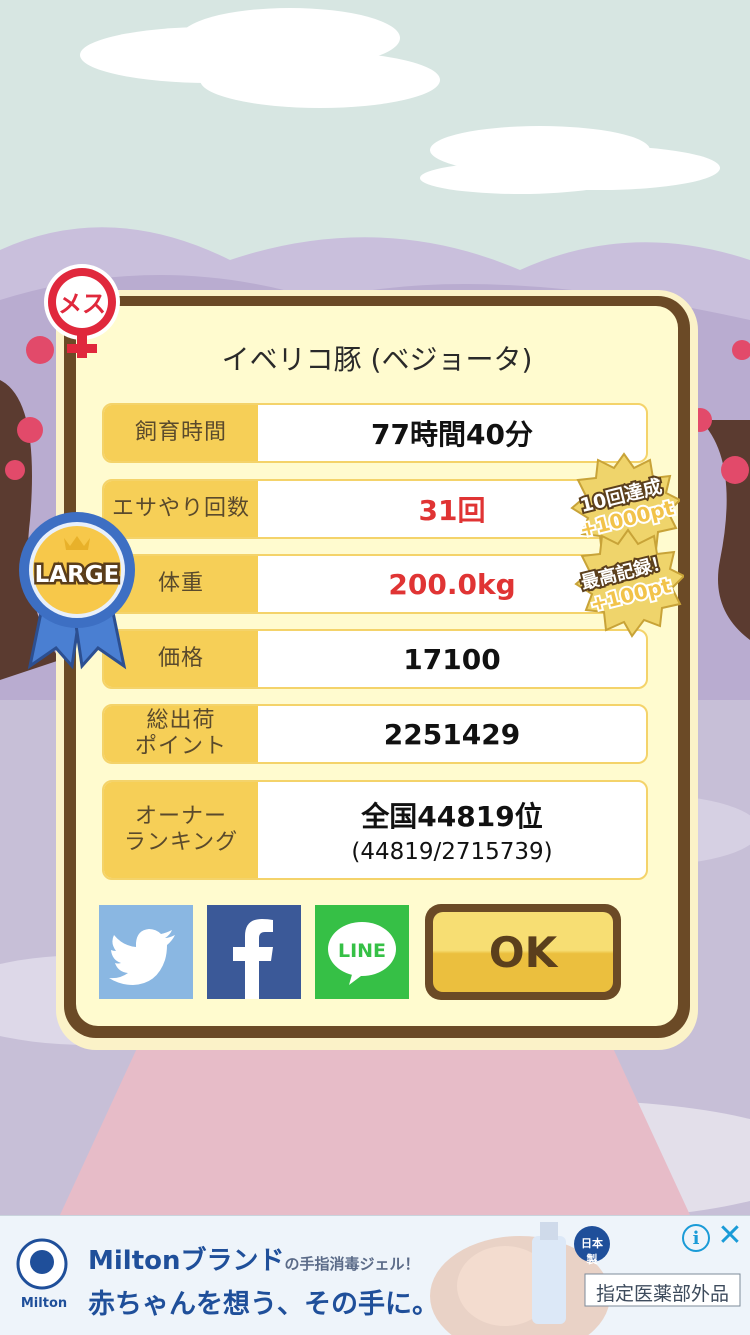  Describe the element at coordinates (44, 1303) in the screenshot. I see `ad-logo-text: Milton` at that location.